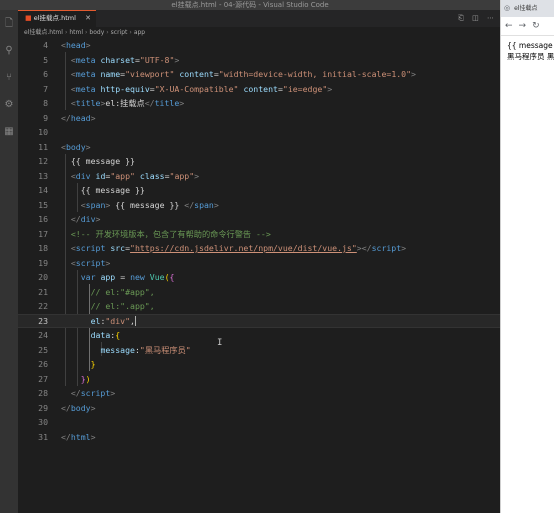  What do you see at coordinates (9, 104) in the screenshot?
I see `debug-icon: ⚙` at bounding box center [9, 104].